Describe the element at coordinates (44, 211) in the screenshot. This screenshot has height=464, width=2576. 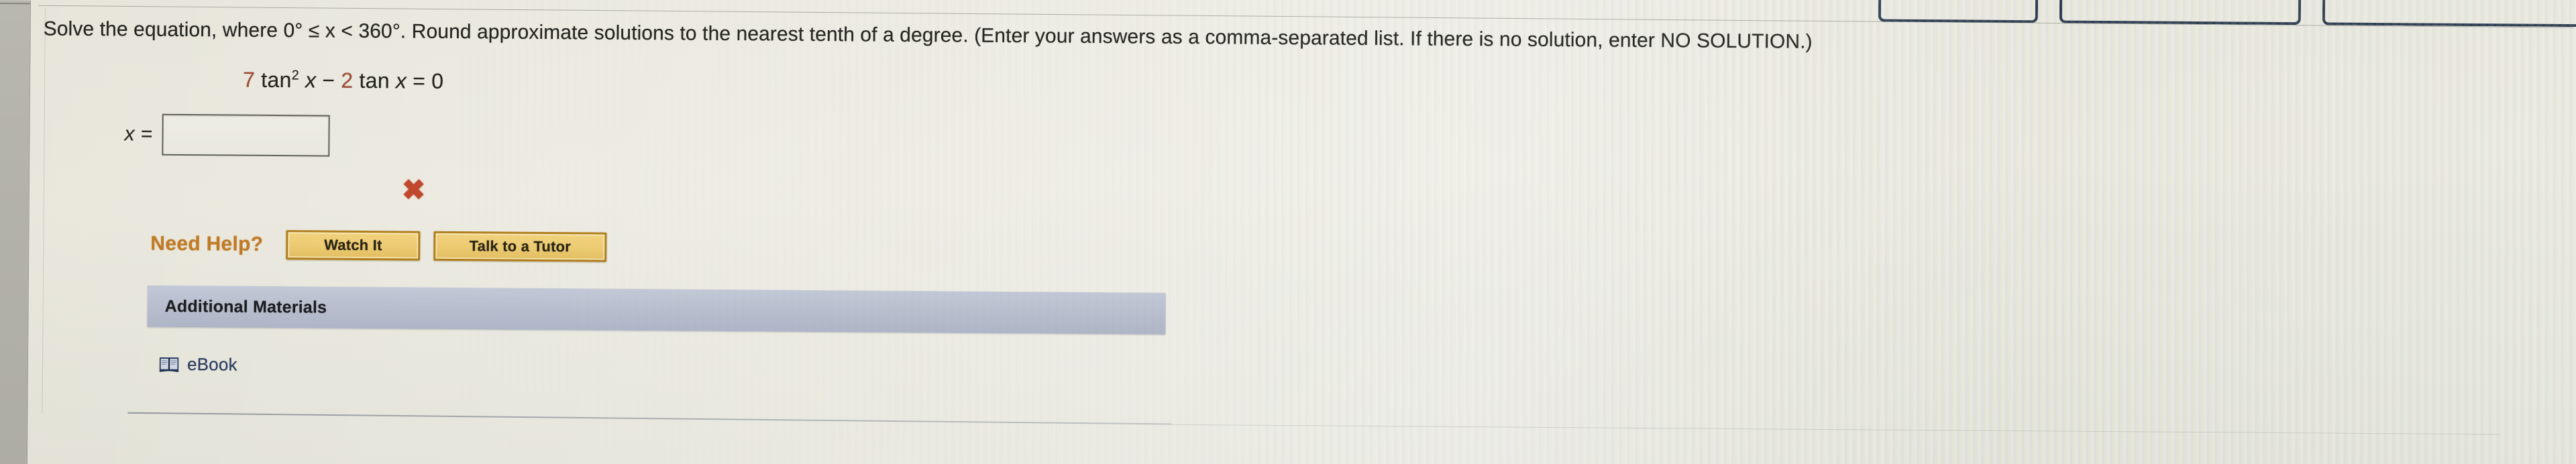
I see `content-left-edge-rule` at that location.